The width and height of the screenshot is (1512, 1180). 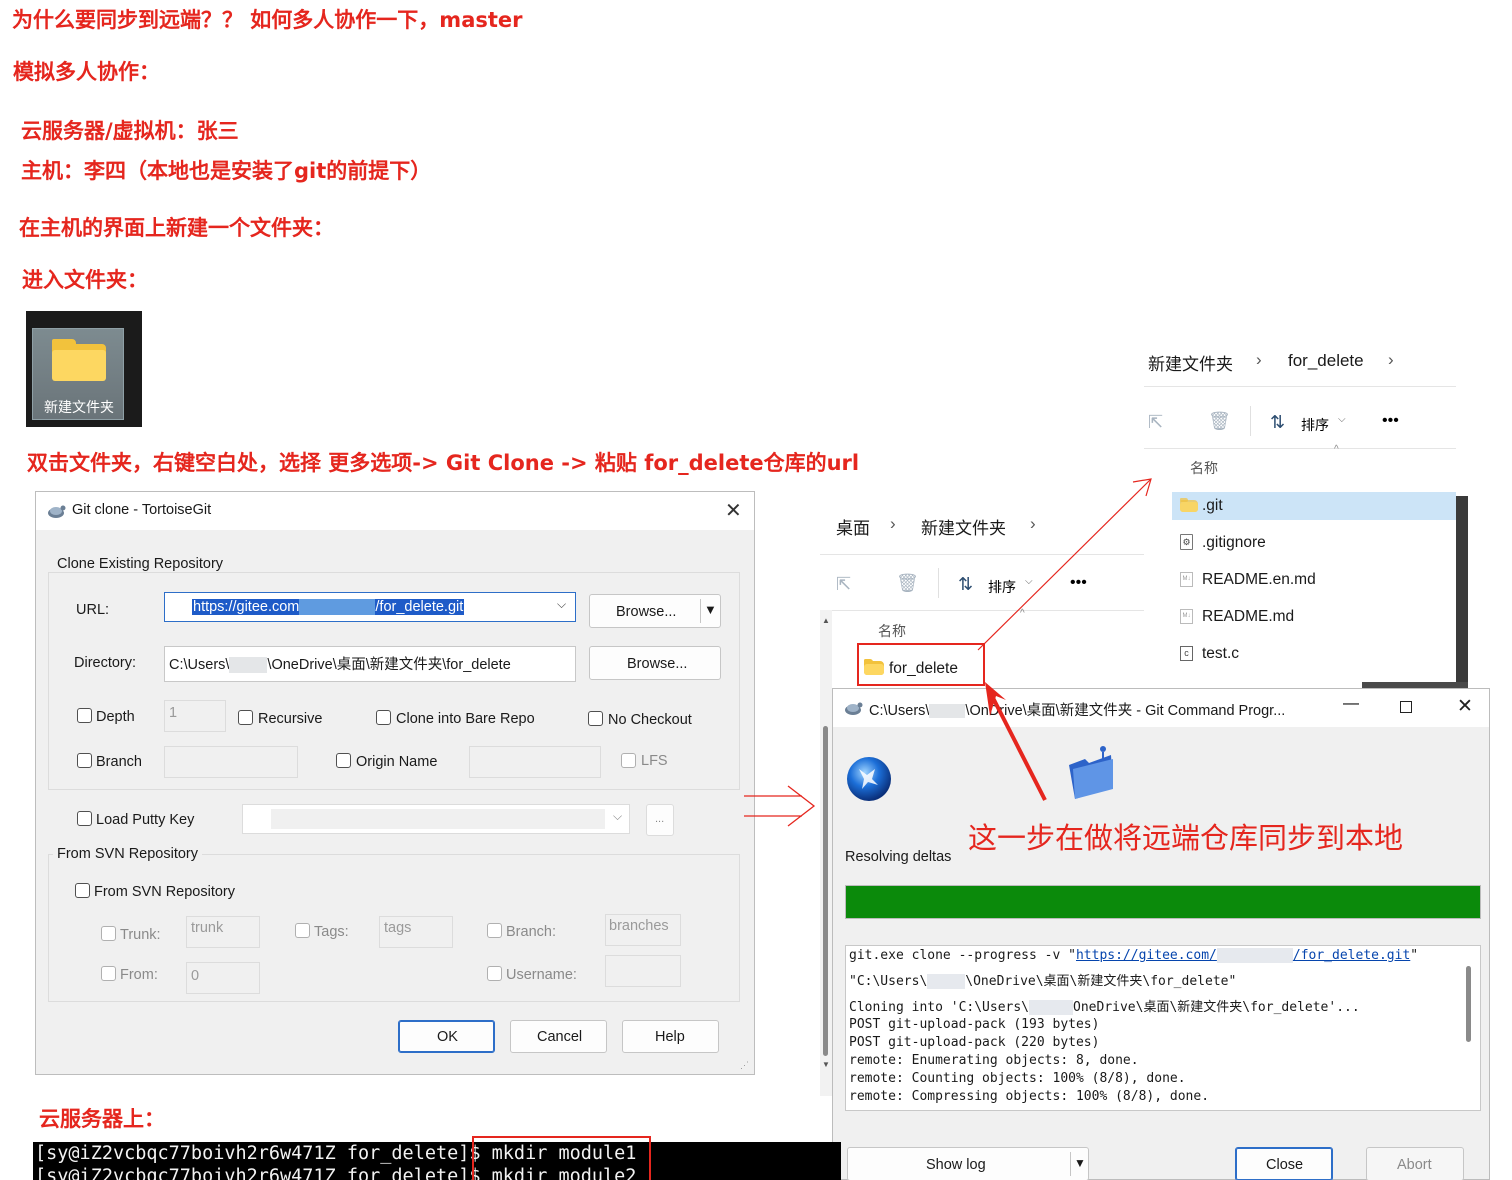 What do you see at coordinates (108, 973) in the screenshot?
I see `from-checkbox` at bounding box center [108, 973].